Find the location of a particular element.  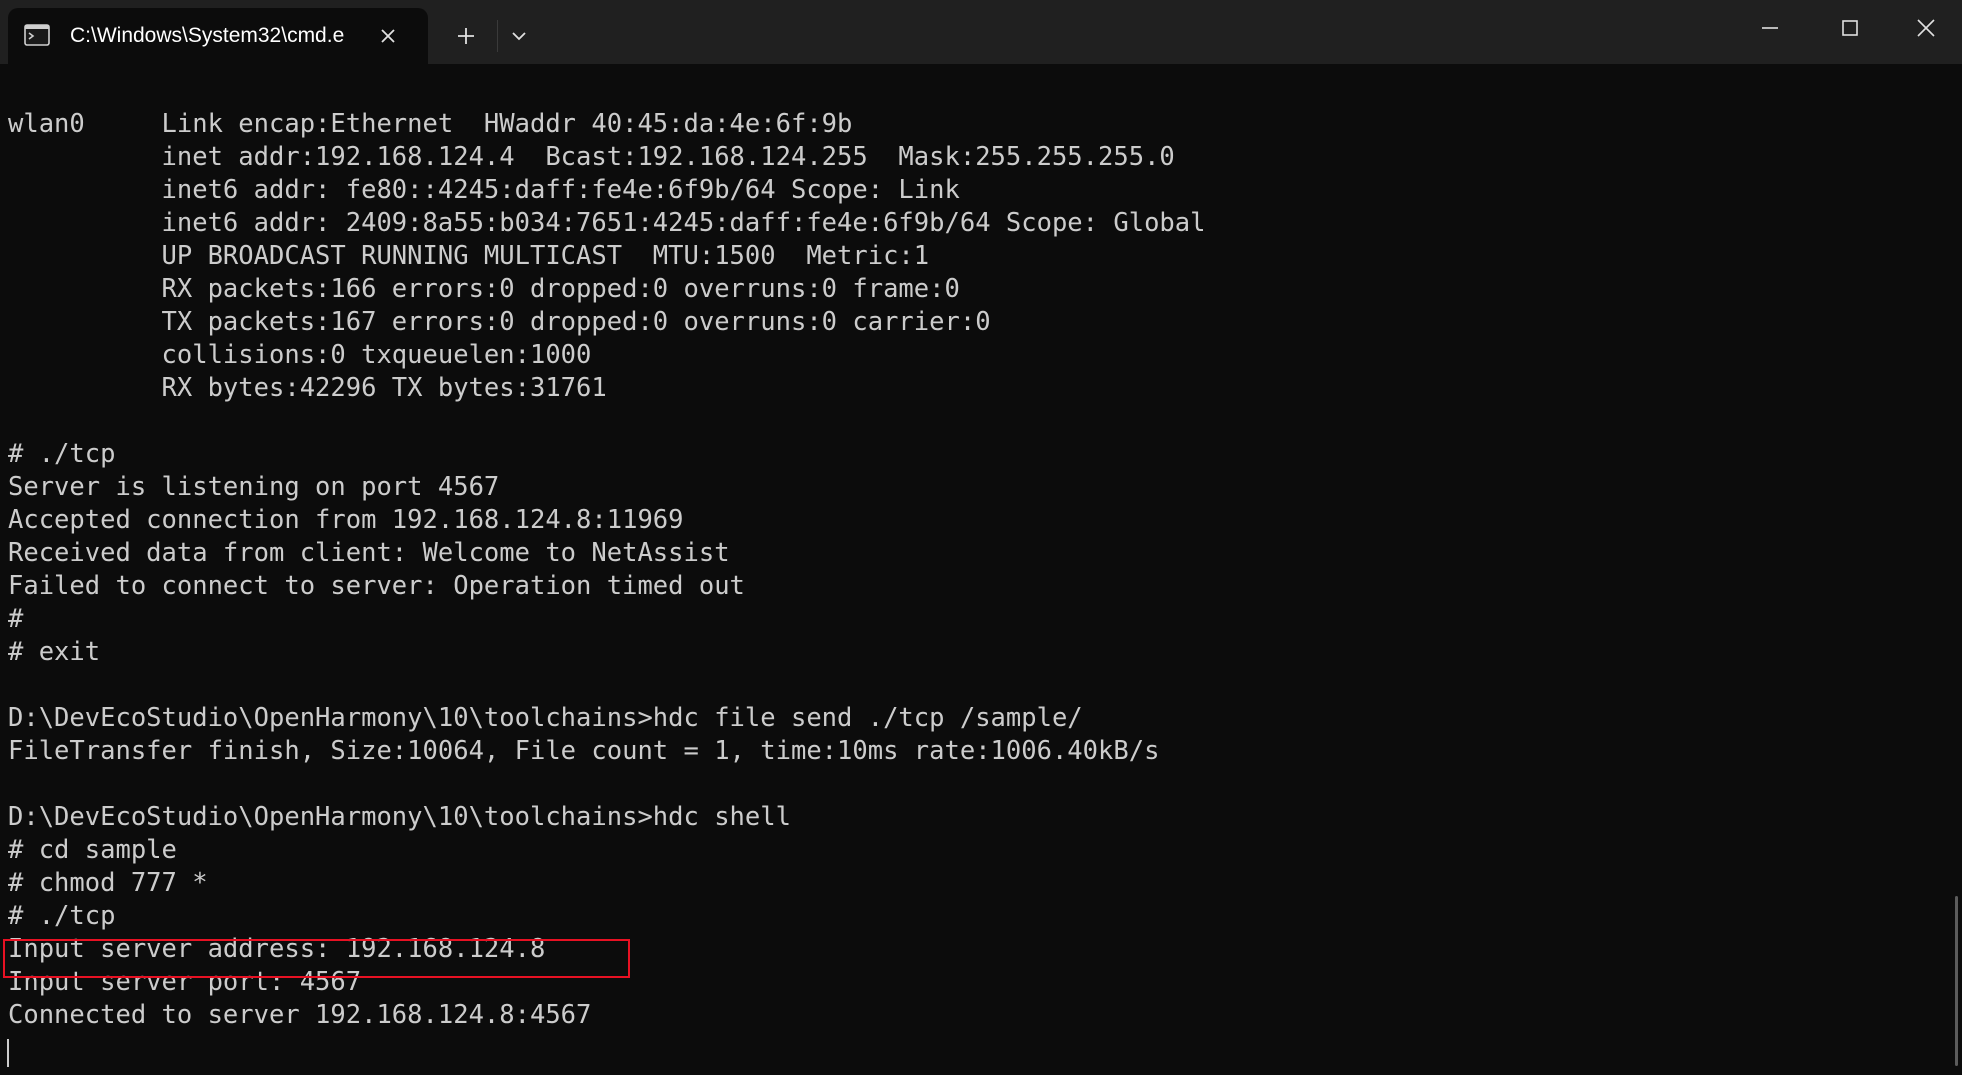

console-line: # cd sample is located at coordinates (92, 850).